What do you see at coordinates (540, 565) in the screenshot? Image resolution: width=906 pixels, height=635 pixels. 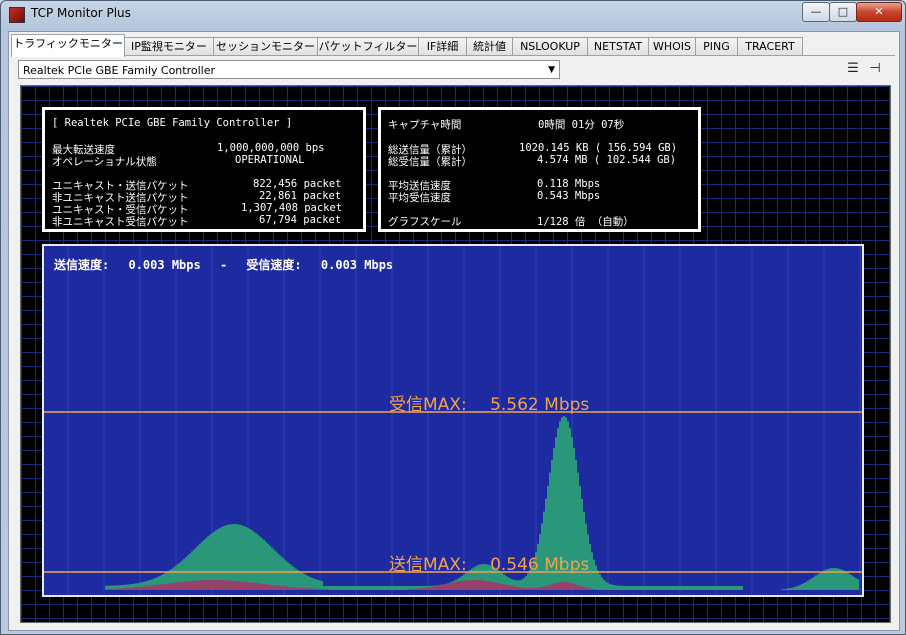 I see `send-max-value: 0.546 Mbps` at bounding box center [540, 565].